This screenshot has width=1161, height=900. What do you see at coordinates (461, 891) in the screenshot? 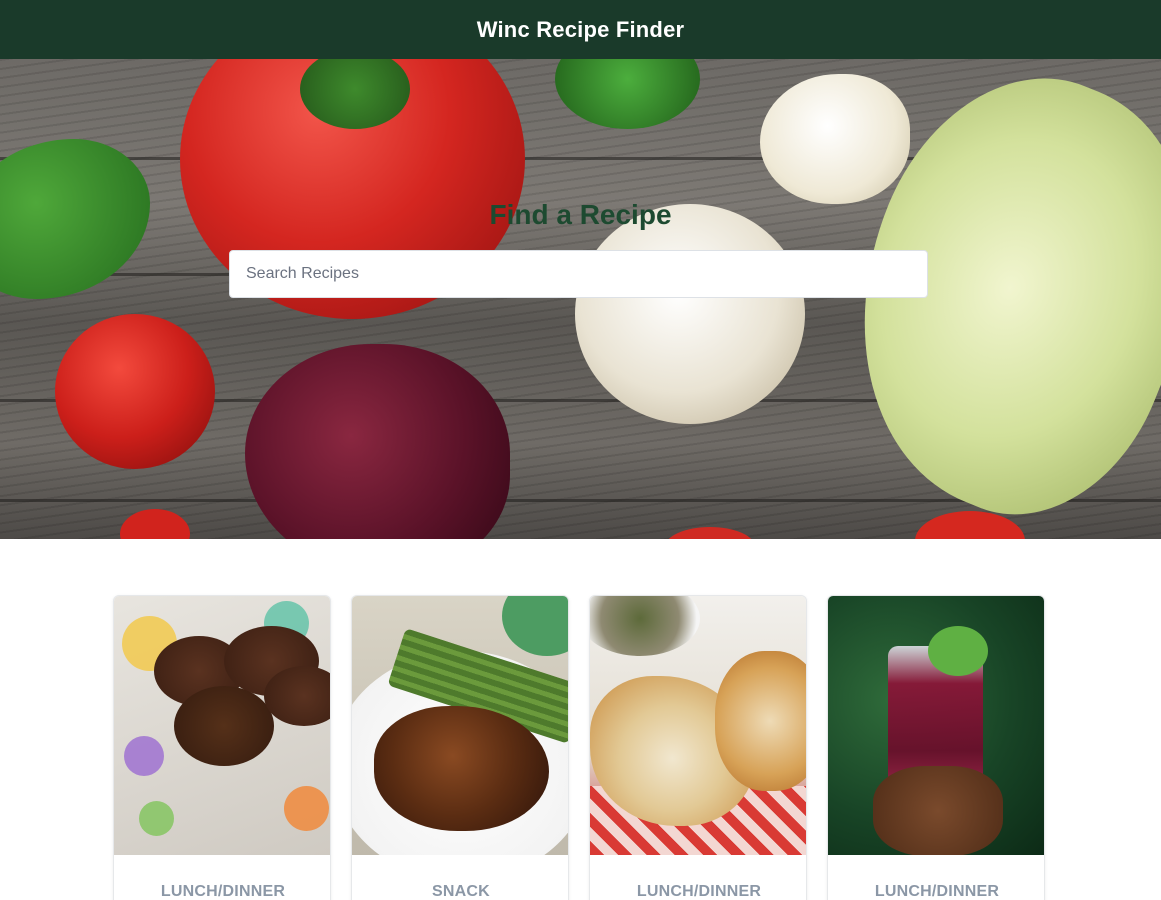
I see `recipe-category: SNACK` at bounding box center [461, 891].